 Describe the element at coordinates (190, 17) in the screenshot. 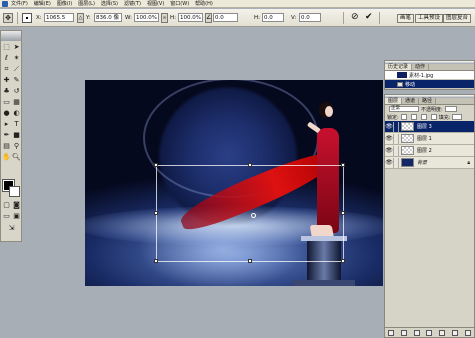

I see `height-field: 100.0%` at that location.